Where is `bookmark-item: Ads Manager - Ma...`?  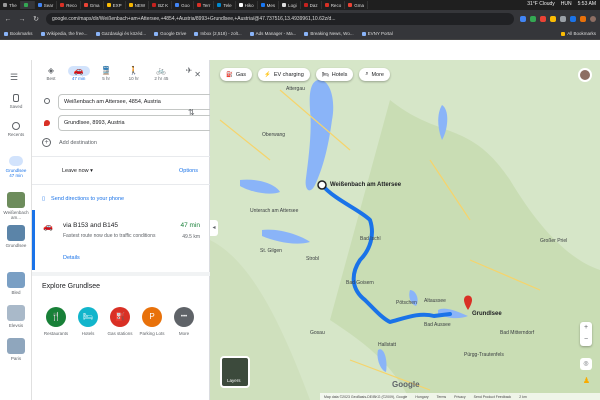
bookmark-item: Ads Manager - Ma... is located at coordinates (272, 33).